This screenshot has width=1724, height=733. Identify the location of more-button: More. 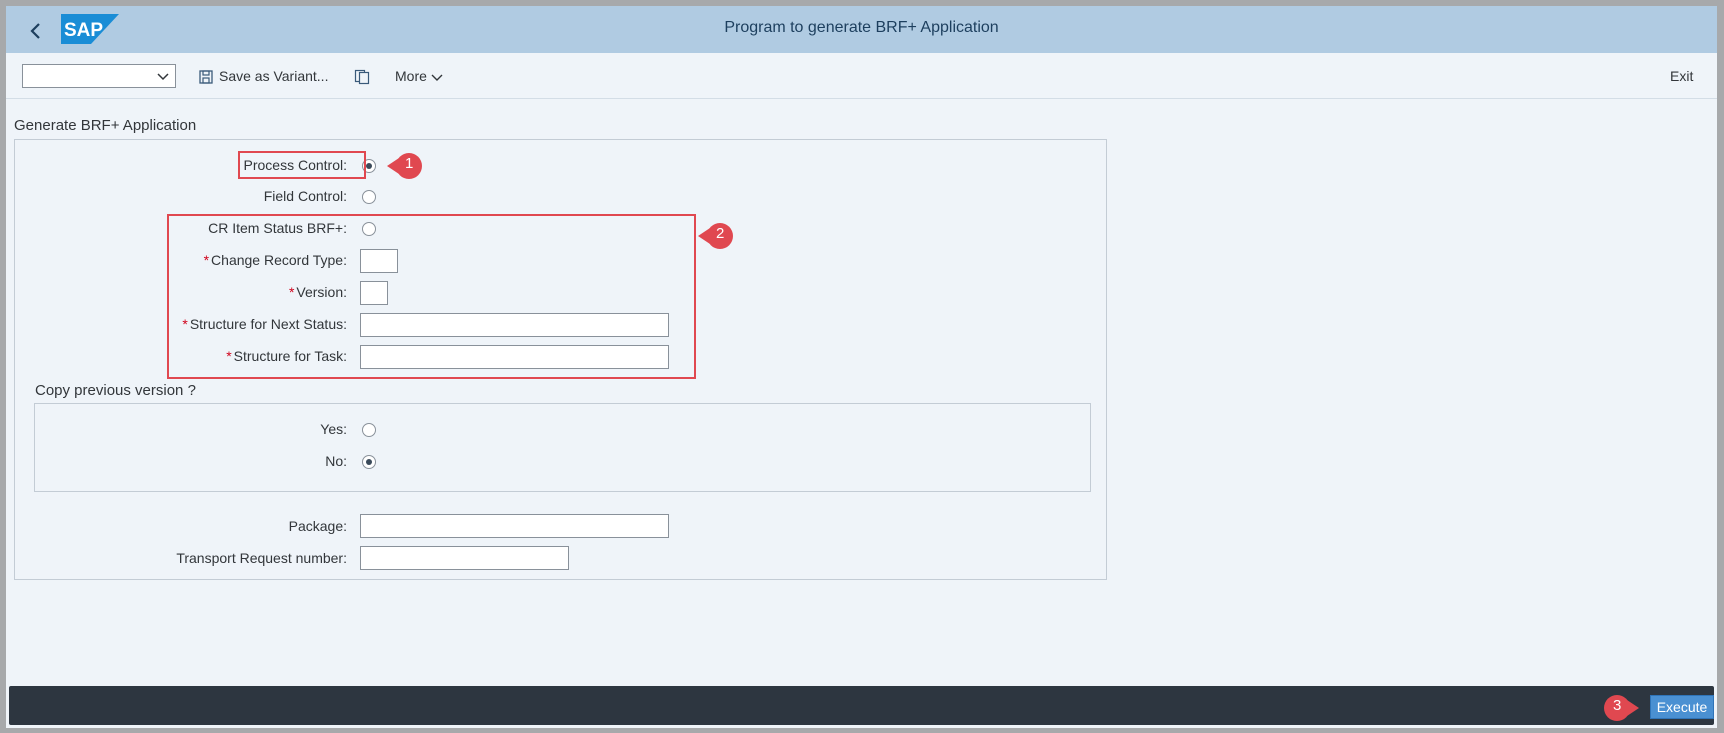
(419, 76).